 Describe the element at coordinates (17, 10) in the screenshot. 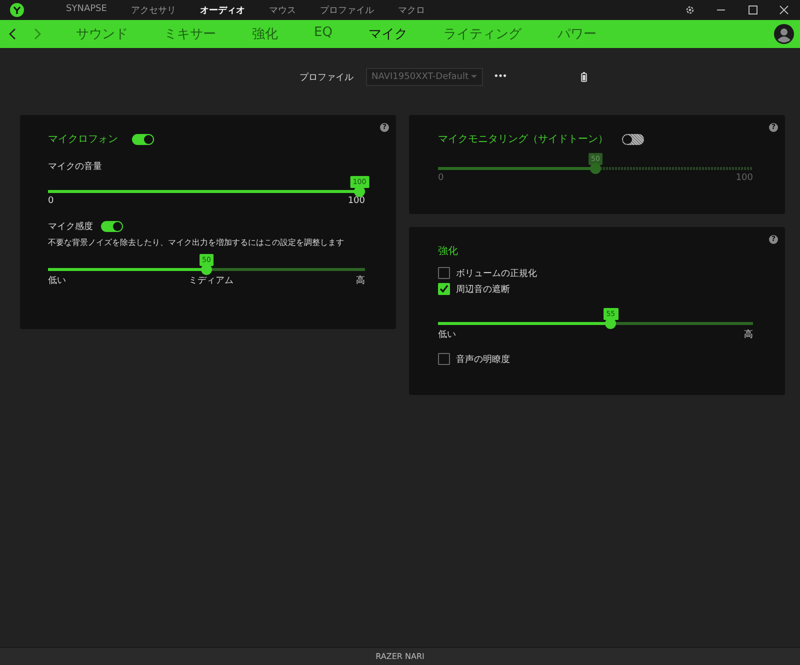

I see `logo-icon` at that location.